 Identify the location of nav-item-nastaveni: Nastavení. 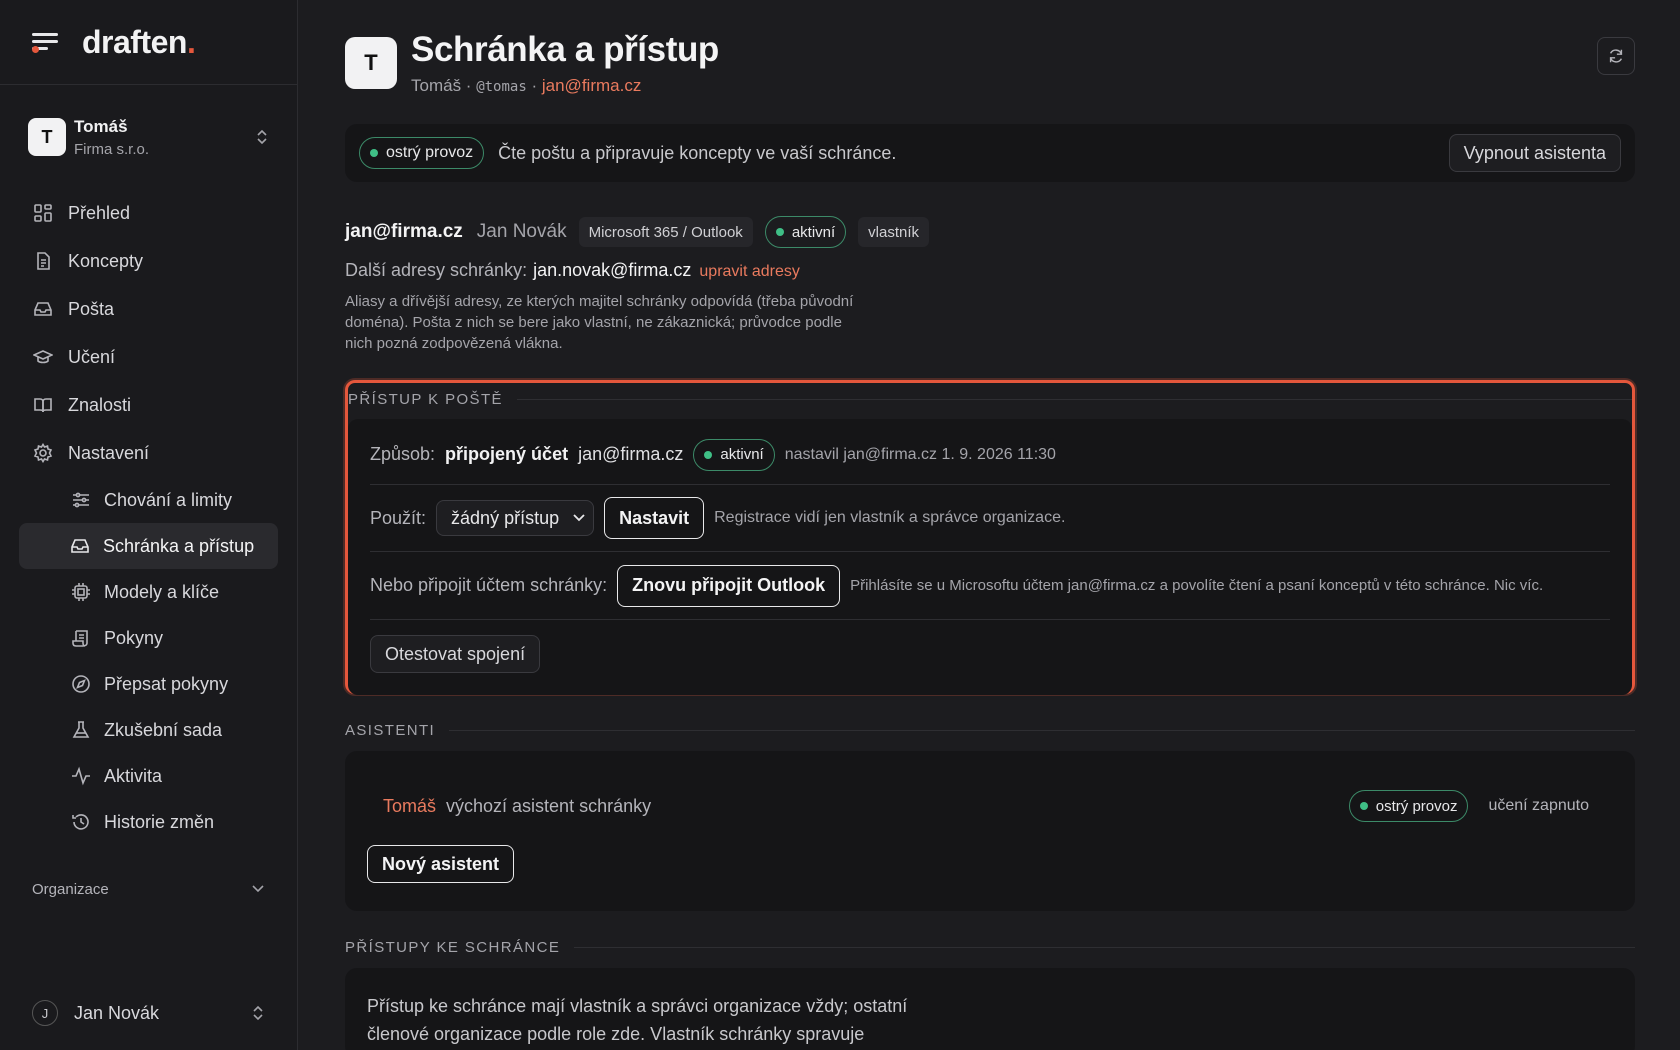
(148, 453).